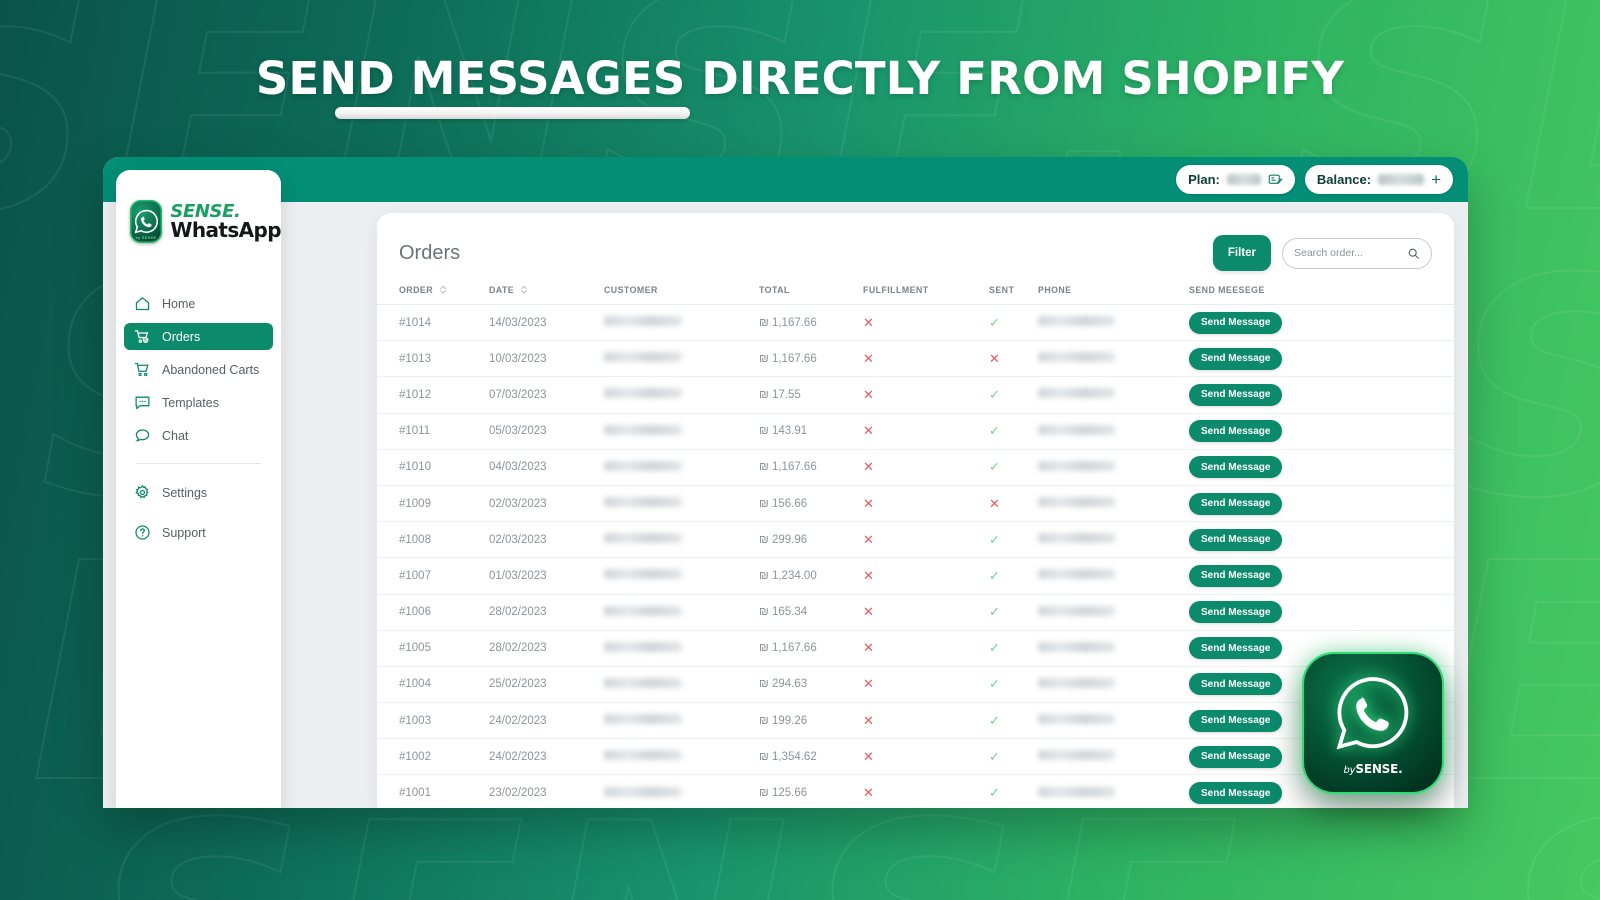 This screenshot has height=900, width=1600. What do you see at coordinates (915, 504) in the screenshot?
I see `table-row: #1009 02/03/2023 ₪ 156.66 ✕ ✕ Send Message` at bounding box center [915, 504].